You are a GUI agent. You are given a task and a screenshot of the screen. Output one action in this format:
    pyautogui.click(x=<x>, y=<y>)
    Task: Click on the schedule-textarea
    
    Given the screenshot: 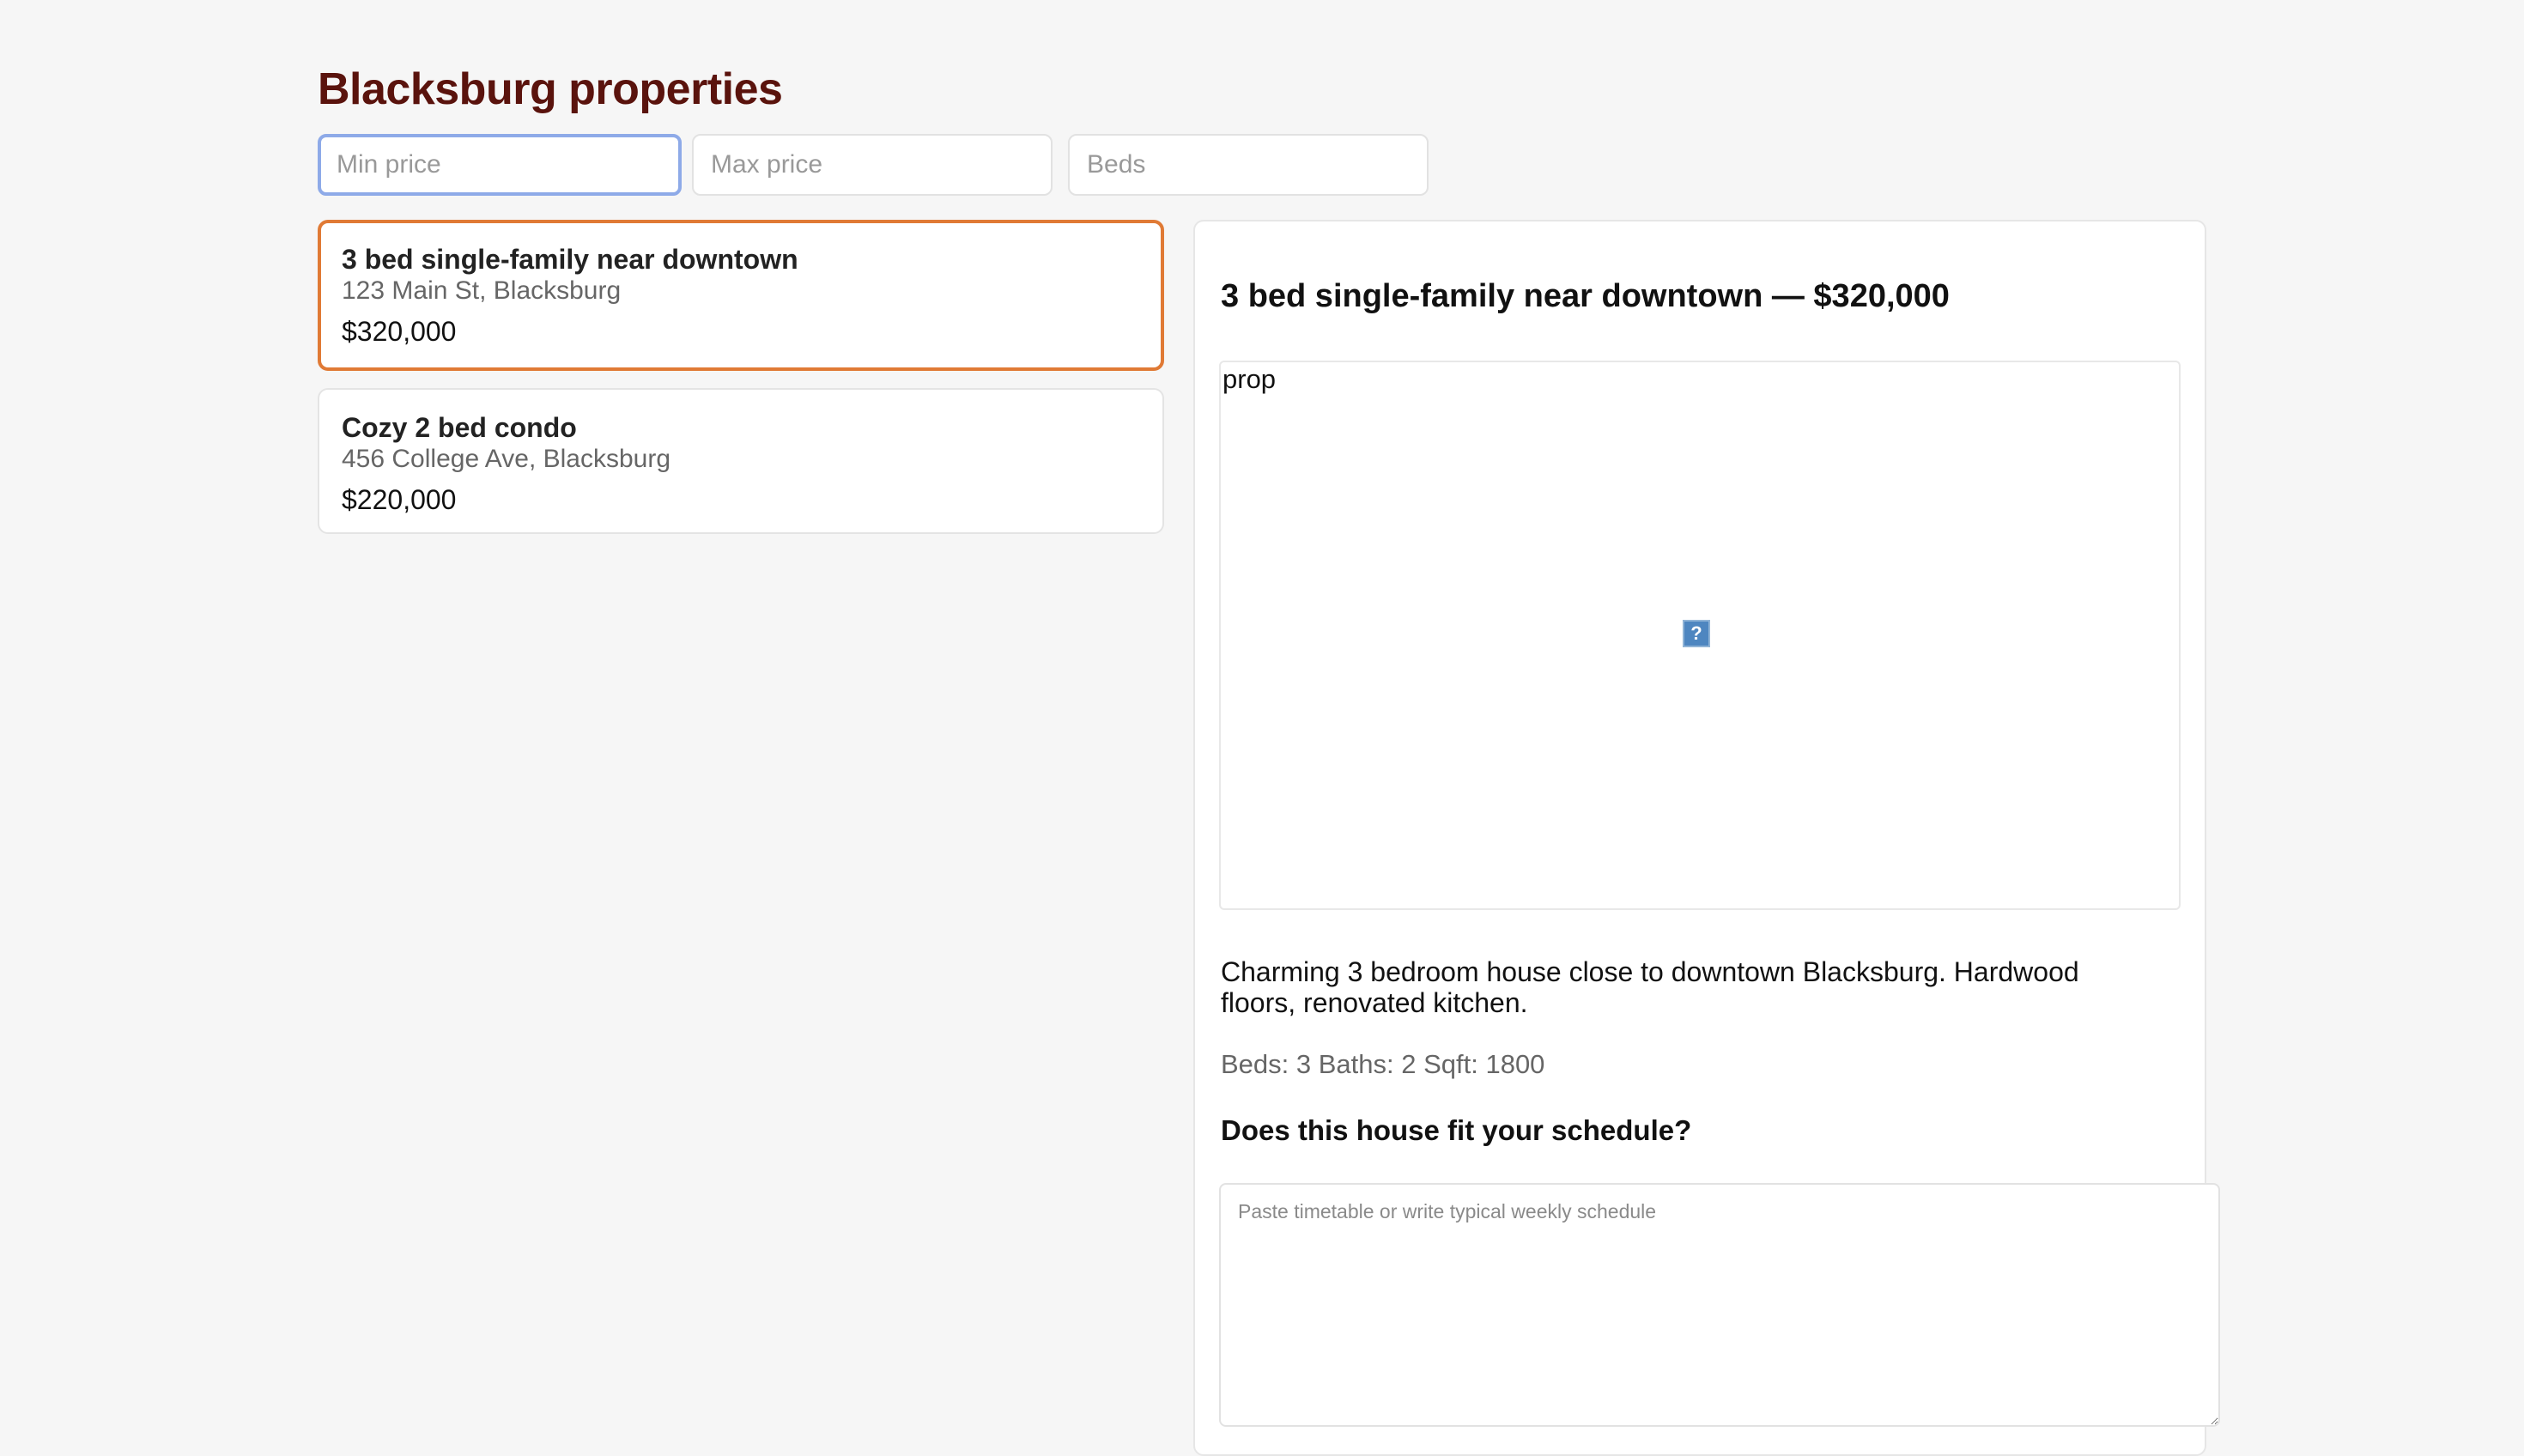 What is the action you would take?
    pyautogui.click(x=1719, y=1305)
    